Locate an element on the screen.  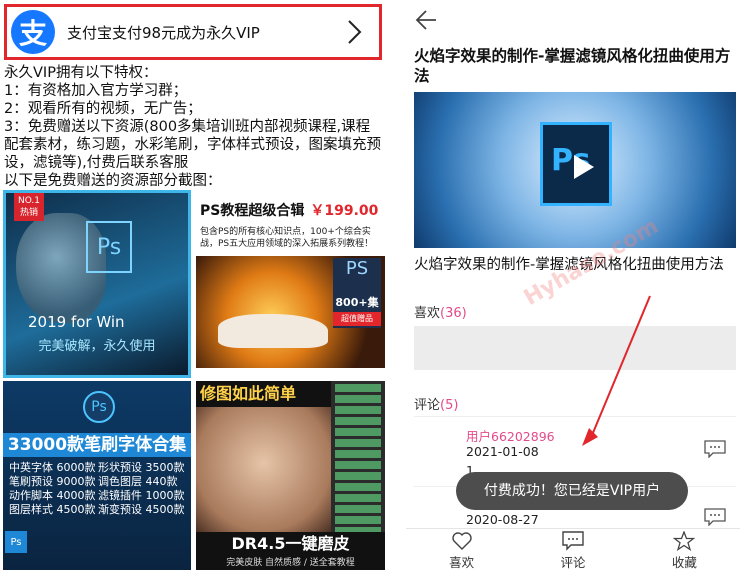
chevron-right-icon is located at coordinates (355, 32).